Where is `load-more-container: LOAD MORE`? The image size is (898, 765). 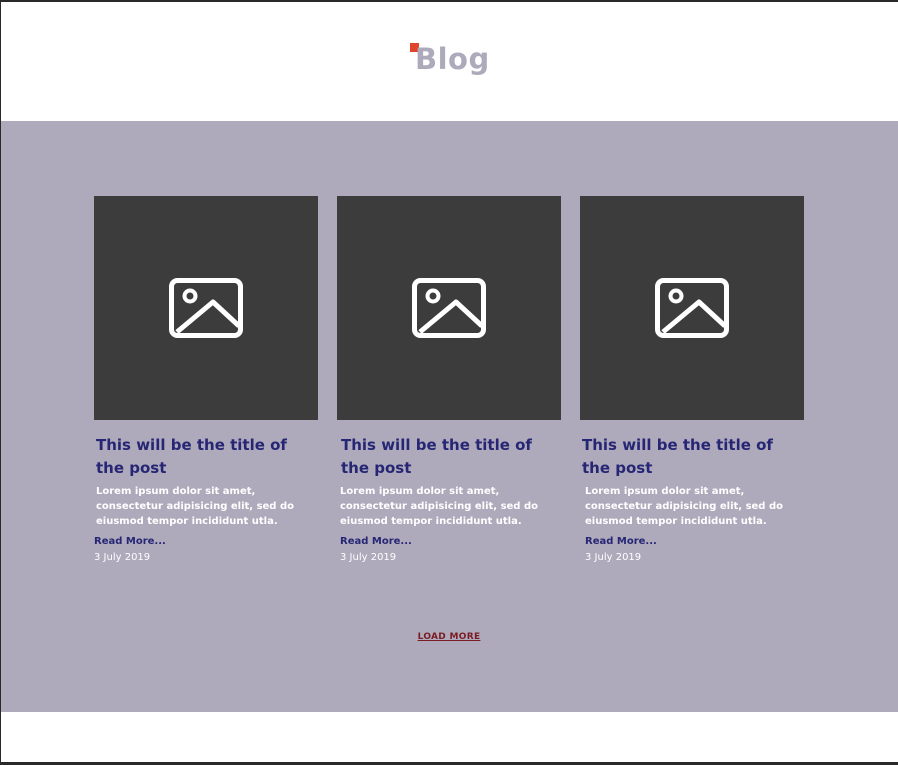 load-more-container: LOAD MORE is located at coordinates (449, 633).